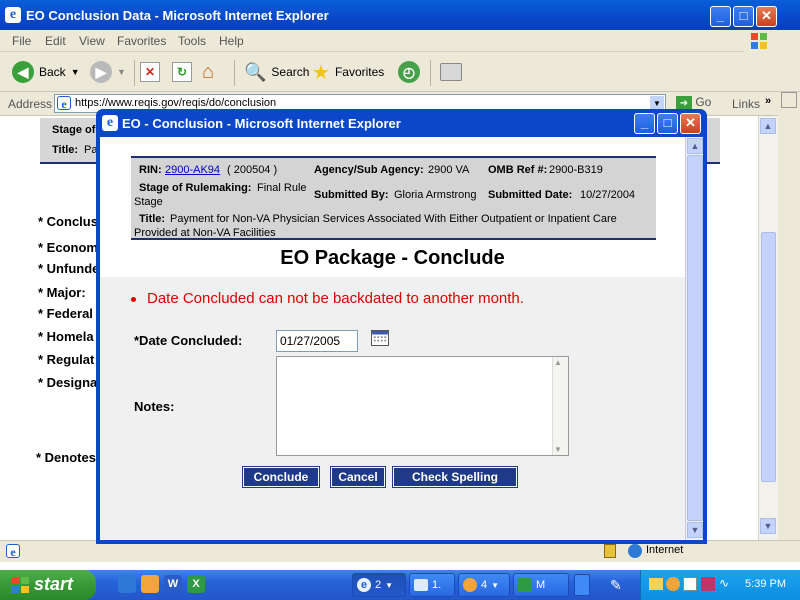 The height and width of the screenshot is (600, 800). I want to click on bg-field-conclusion: * Conclus, so click(68, 221).